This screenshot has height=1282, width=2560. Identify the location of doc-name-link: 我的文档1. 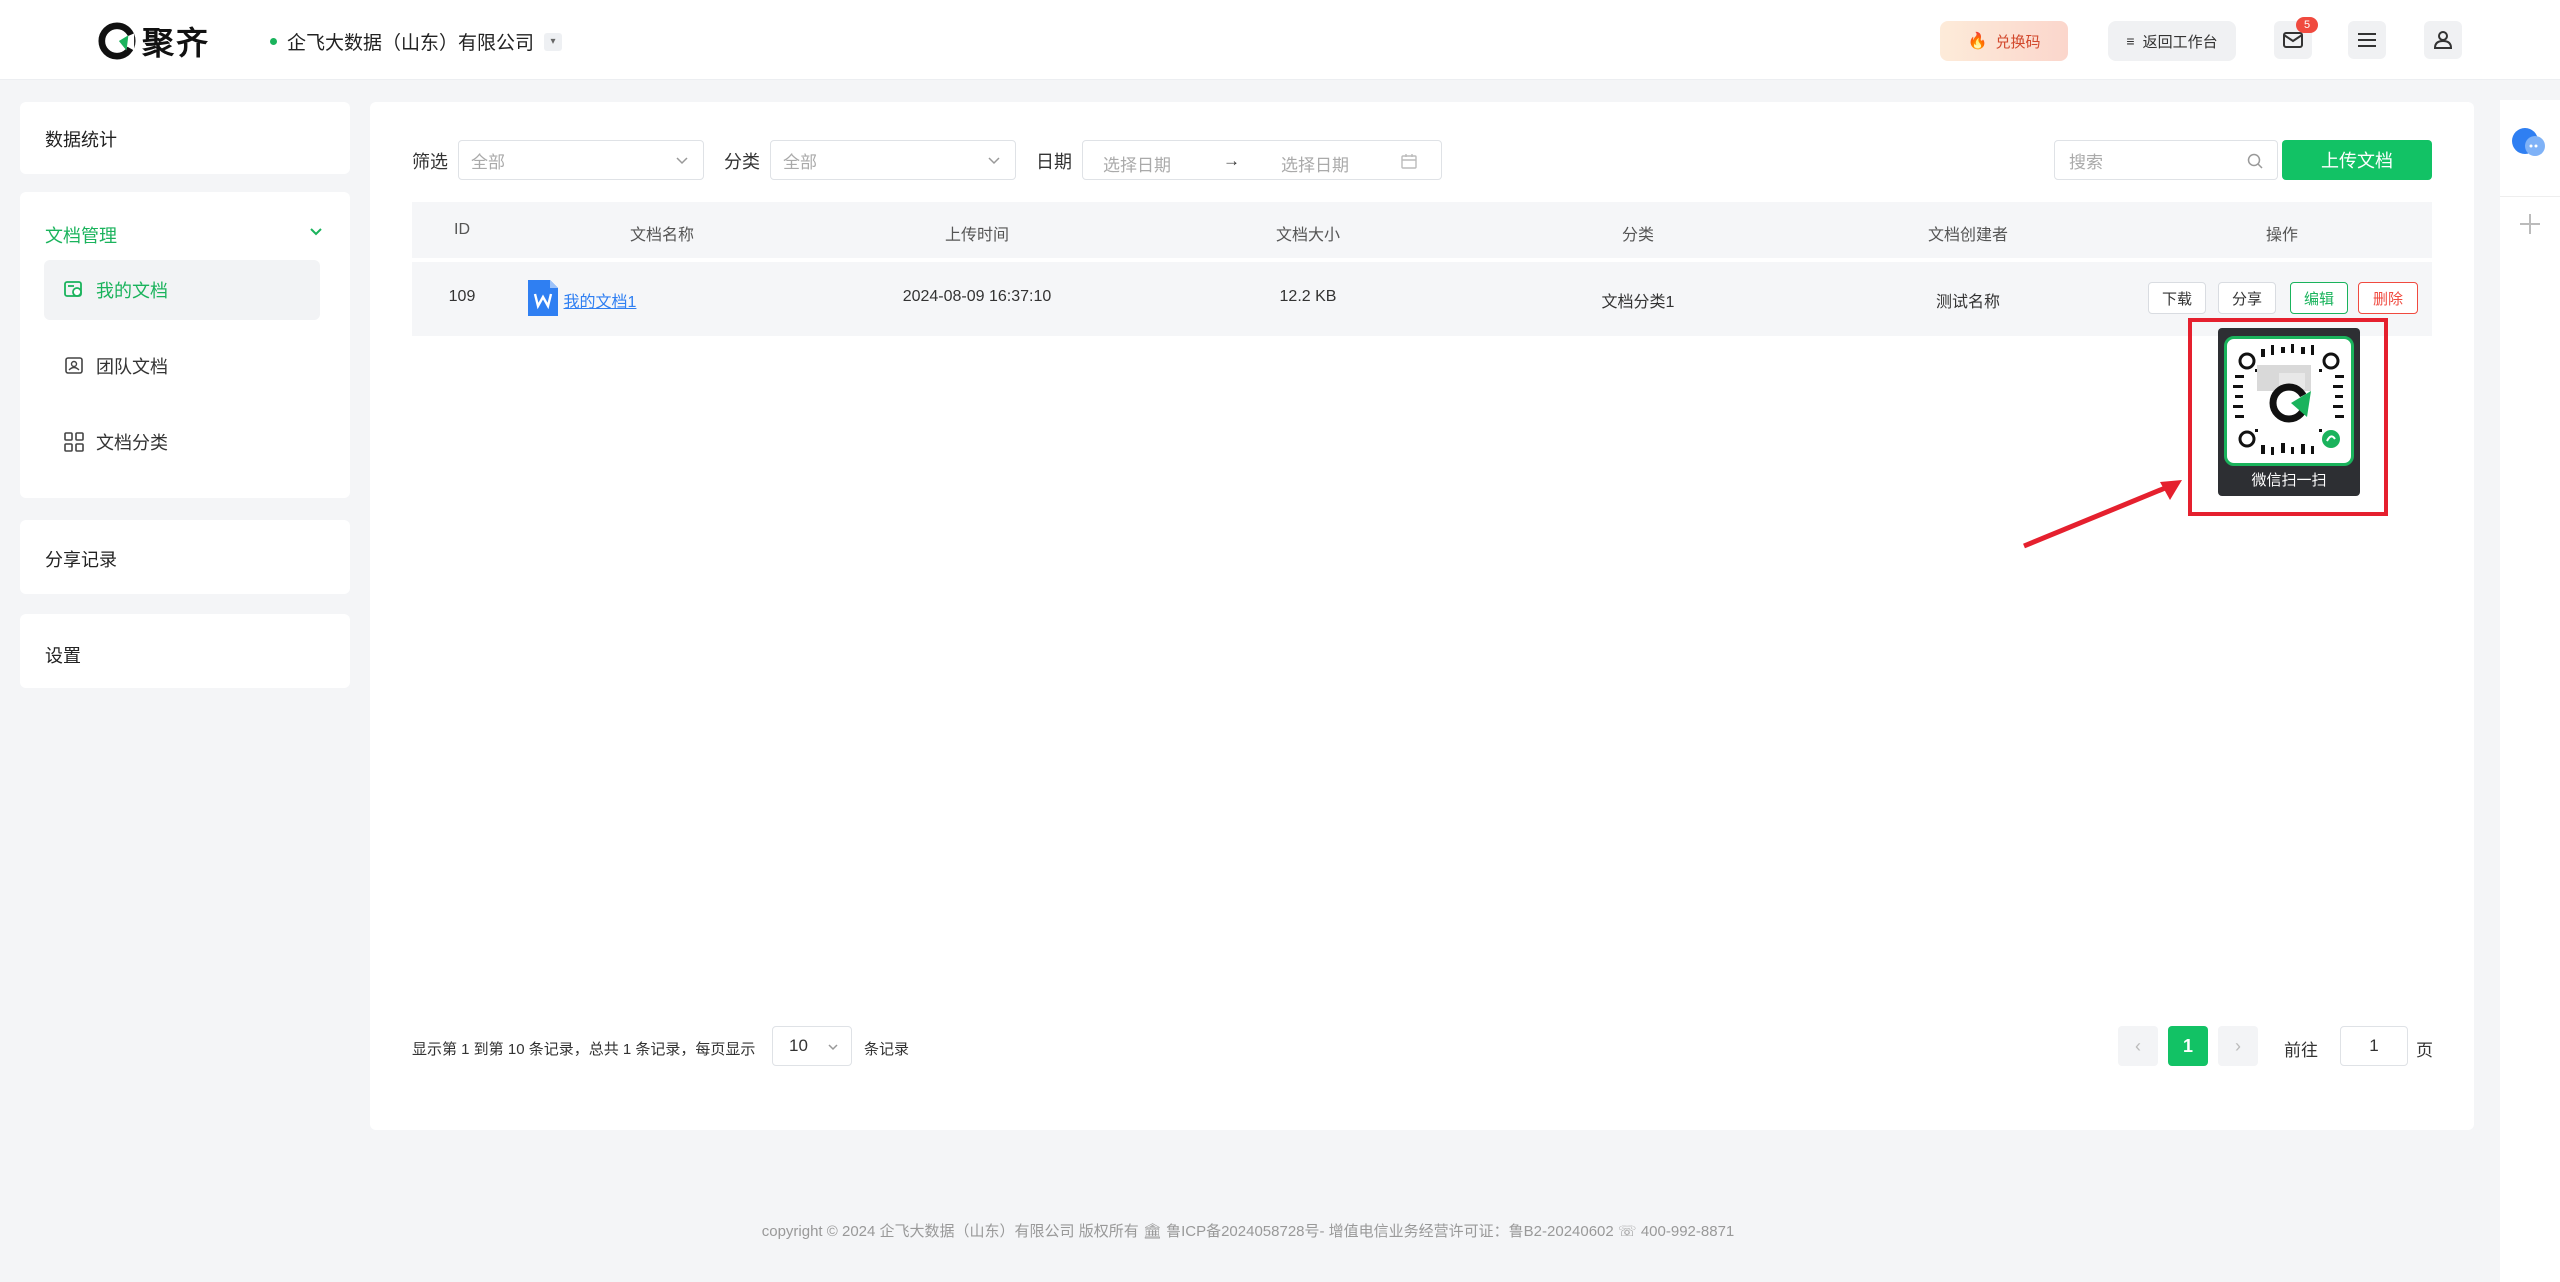
(600, 300).